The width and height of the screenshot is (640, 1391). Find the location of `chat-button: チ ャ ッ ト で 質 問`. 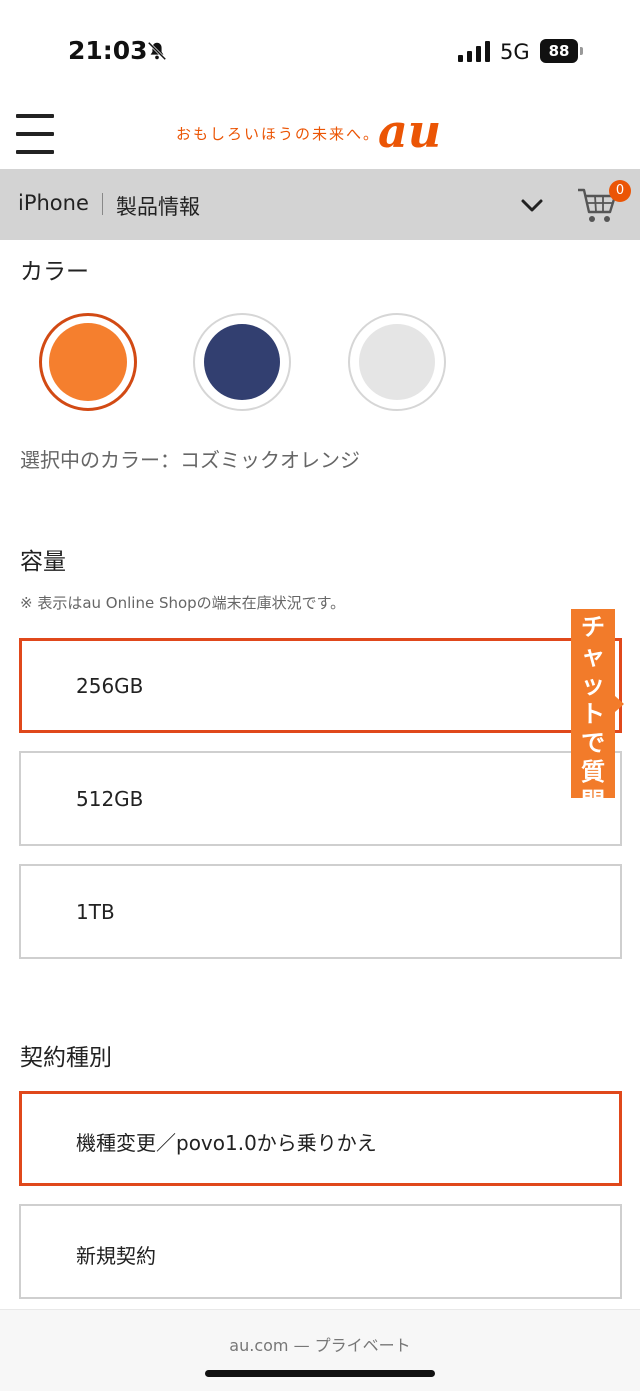

chat-button: チ ャ ッ ト で 質 問 is located at coordinates (593, 712).